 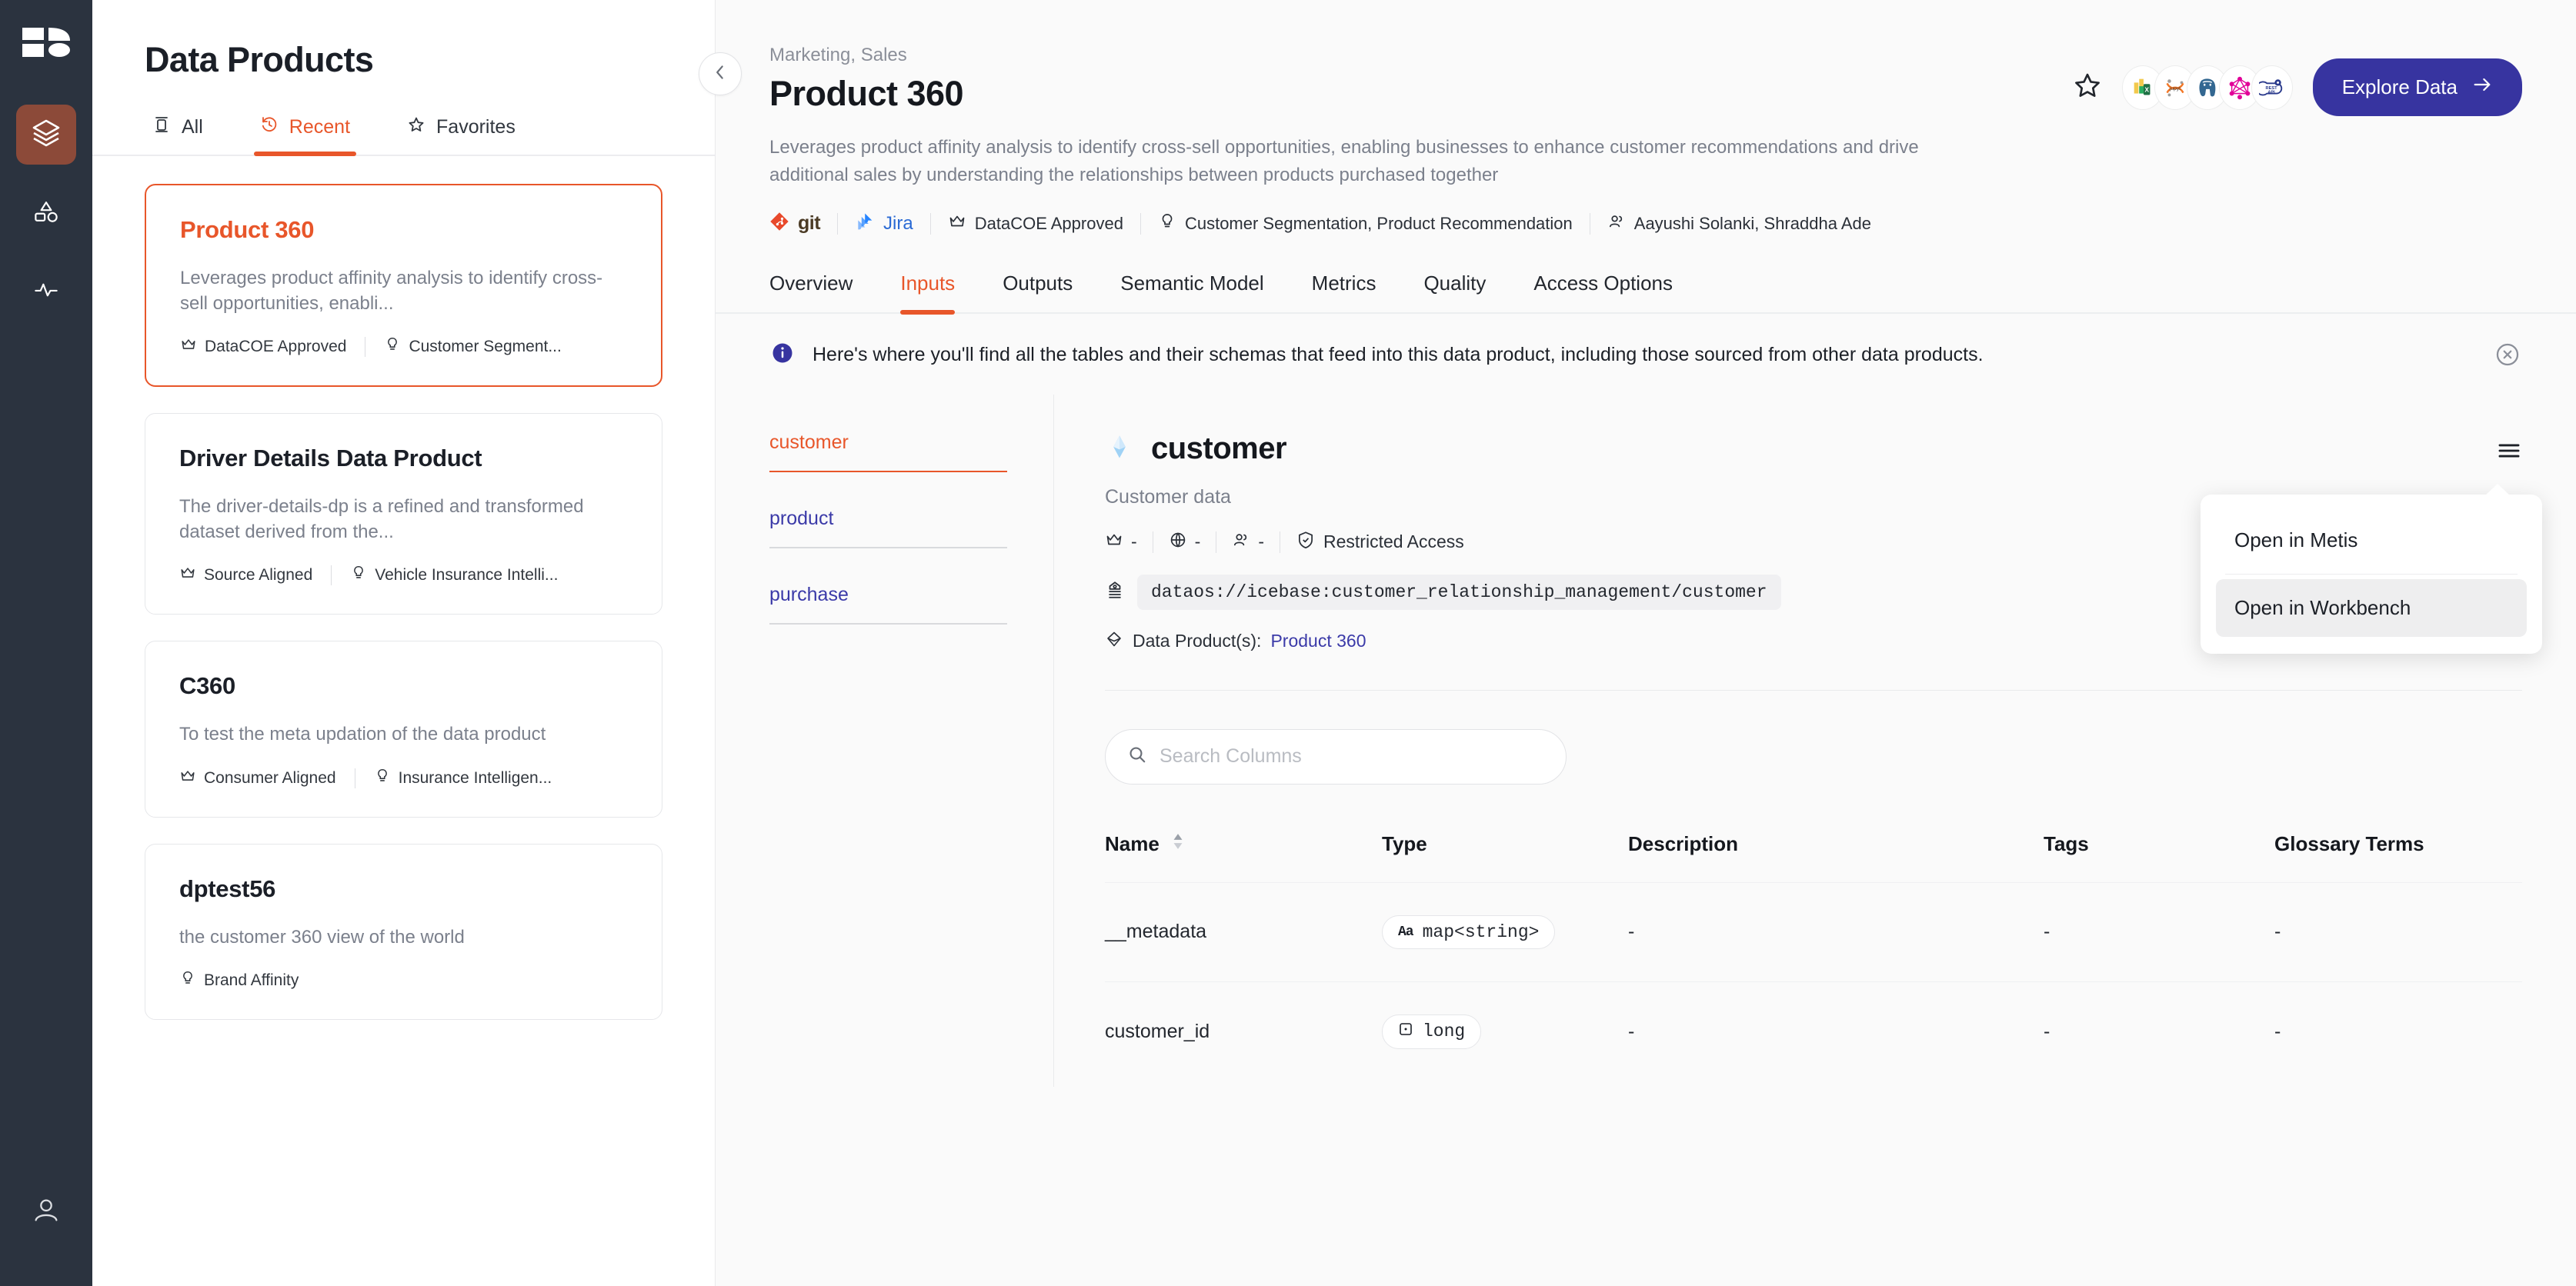 I want to click on menu-item-open-in-workbench: Open in Workbench, so click(x=2371, y=607).